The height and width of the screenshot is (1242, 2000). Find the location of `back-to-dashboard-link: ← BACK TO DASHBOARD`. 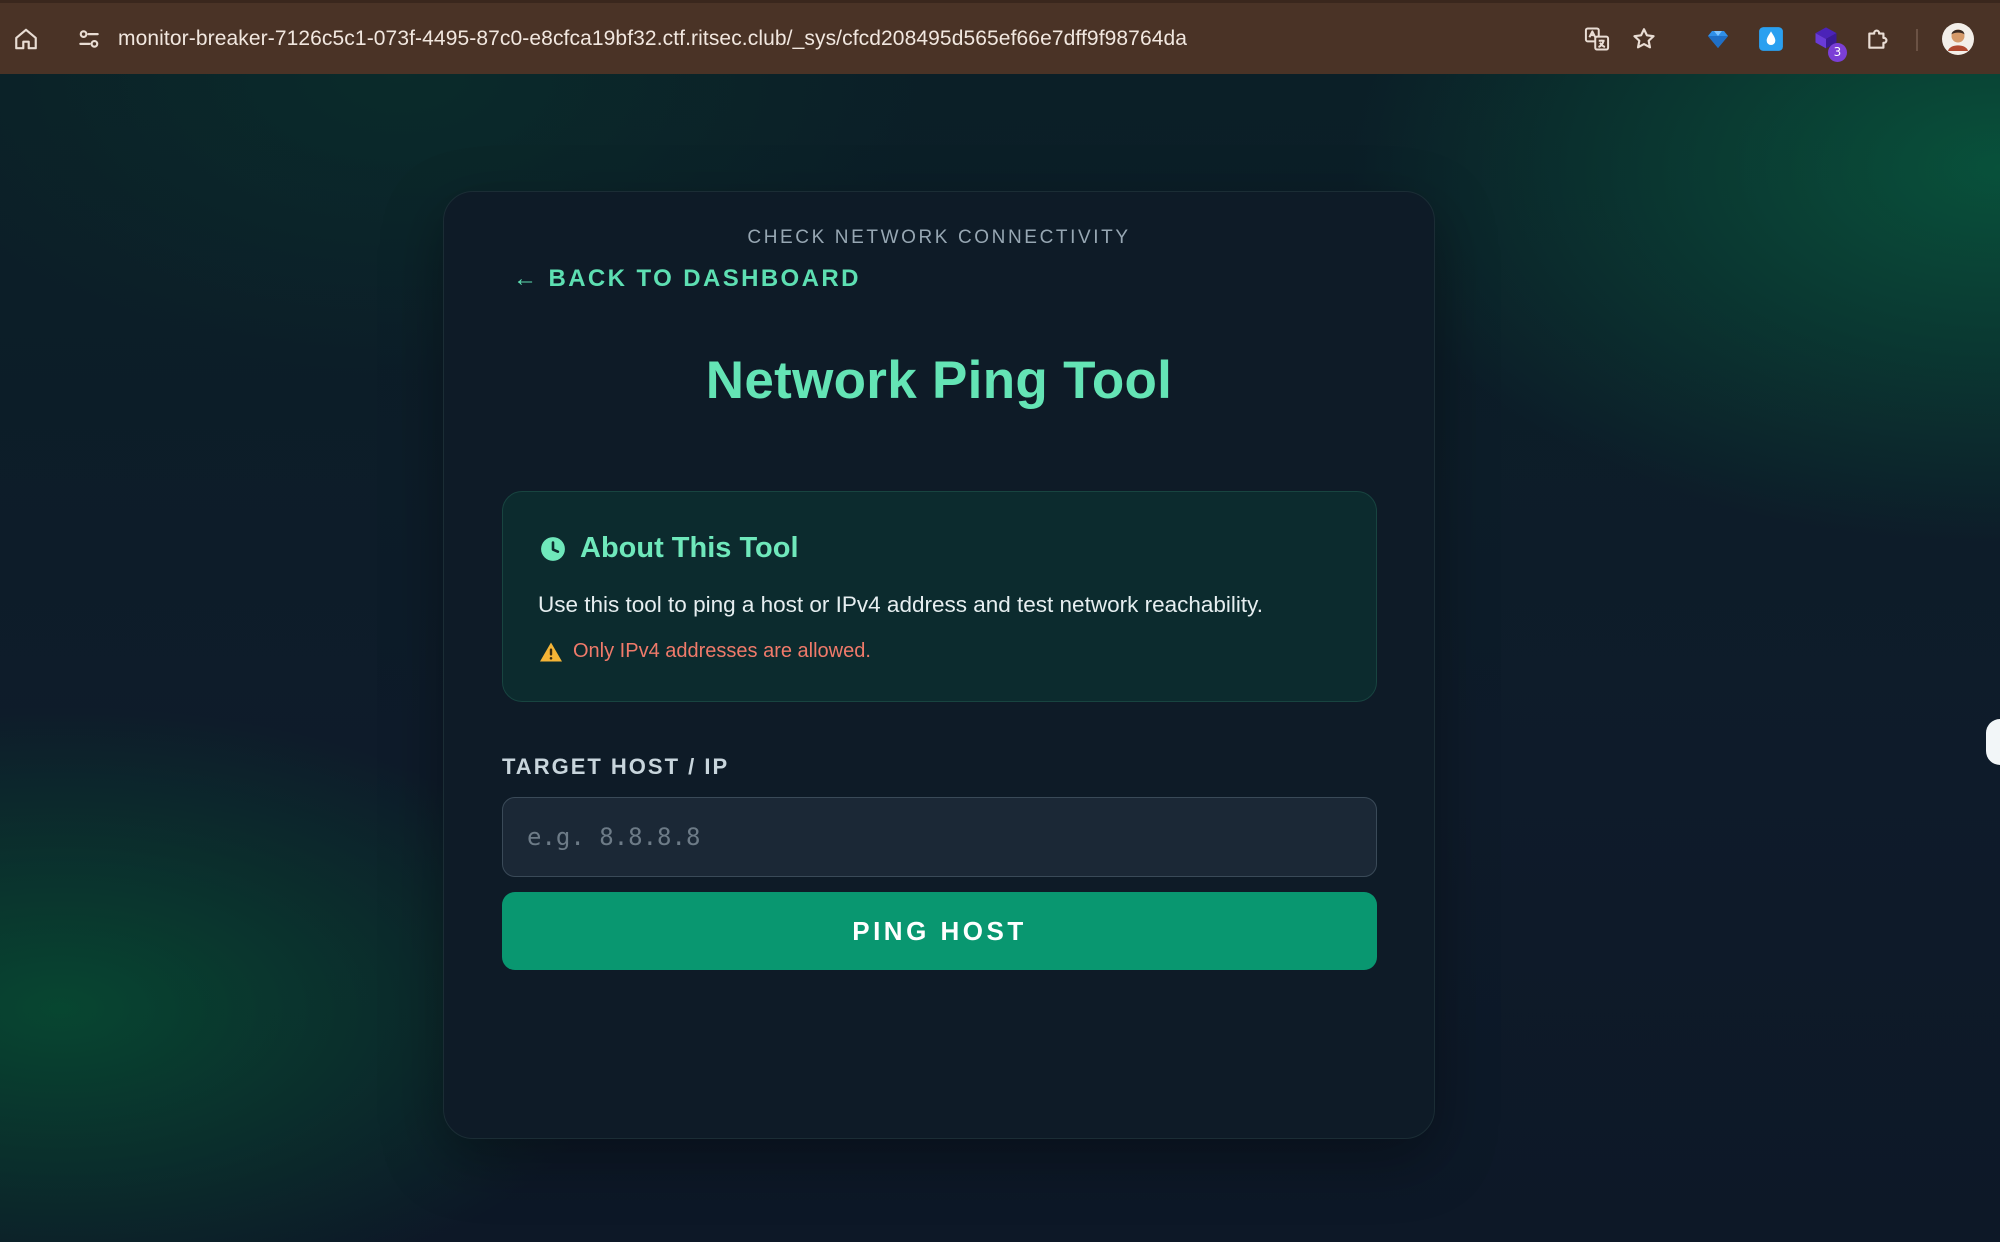

back-to-dashboard-link: ← BACK TO DASHBOARD is located at coordinates (687, 279).